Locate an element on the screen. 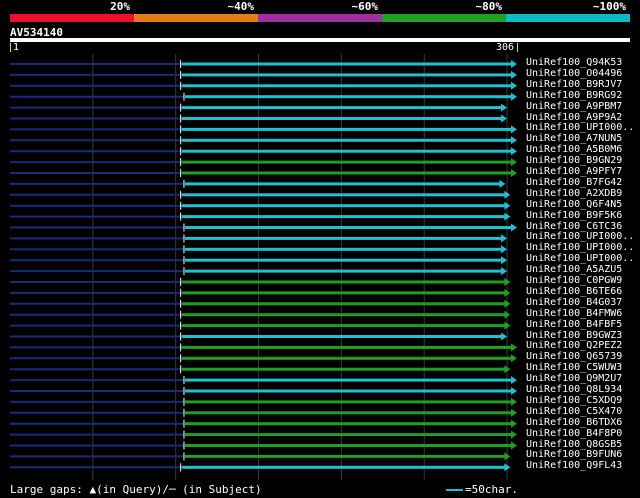 This screenshot has width=640, height=498. hit-label: UniRef100_C0PGW9 is located at coordinates (574, 280).